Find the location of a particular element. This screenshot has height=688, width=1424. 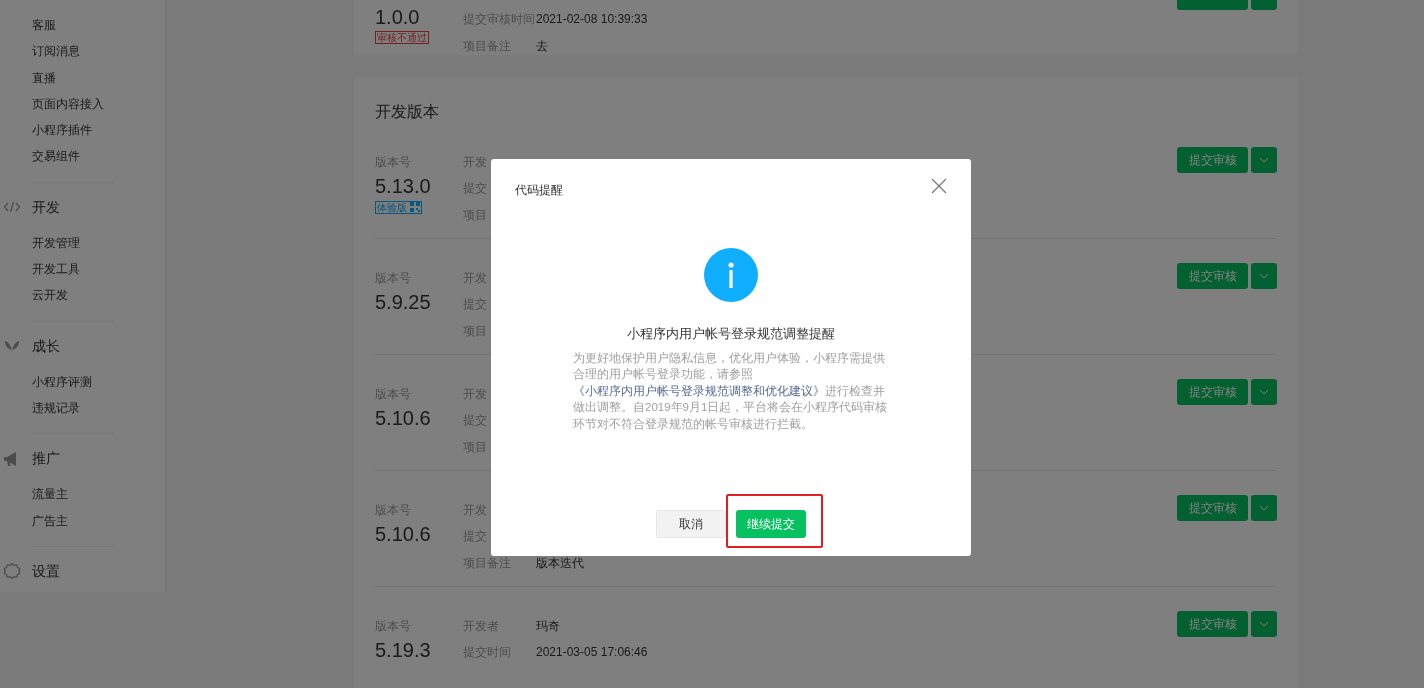

sidebar-item: 直播 is located at coordinates (82, 77).